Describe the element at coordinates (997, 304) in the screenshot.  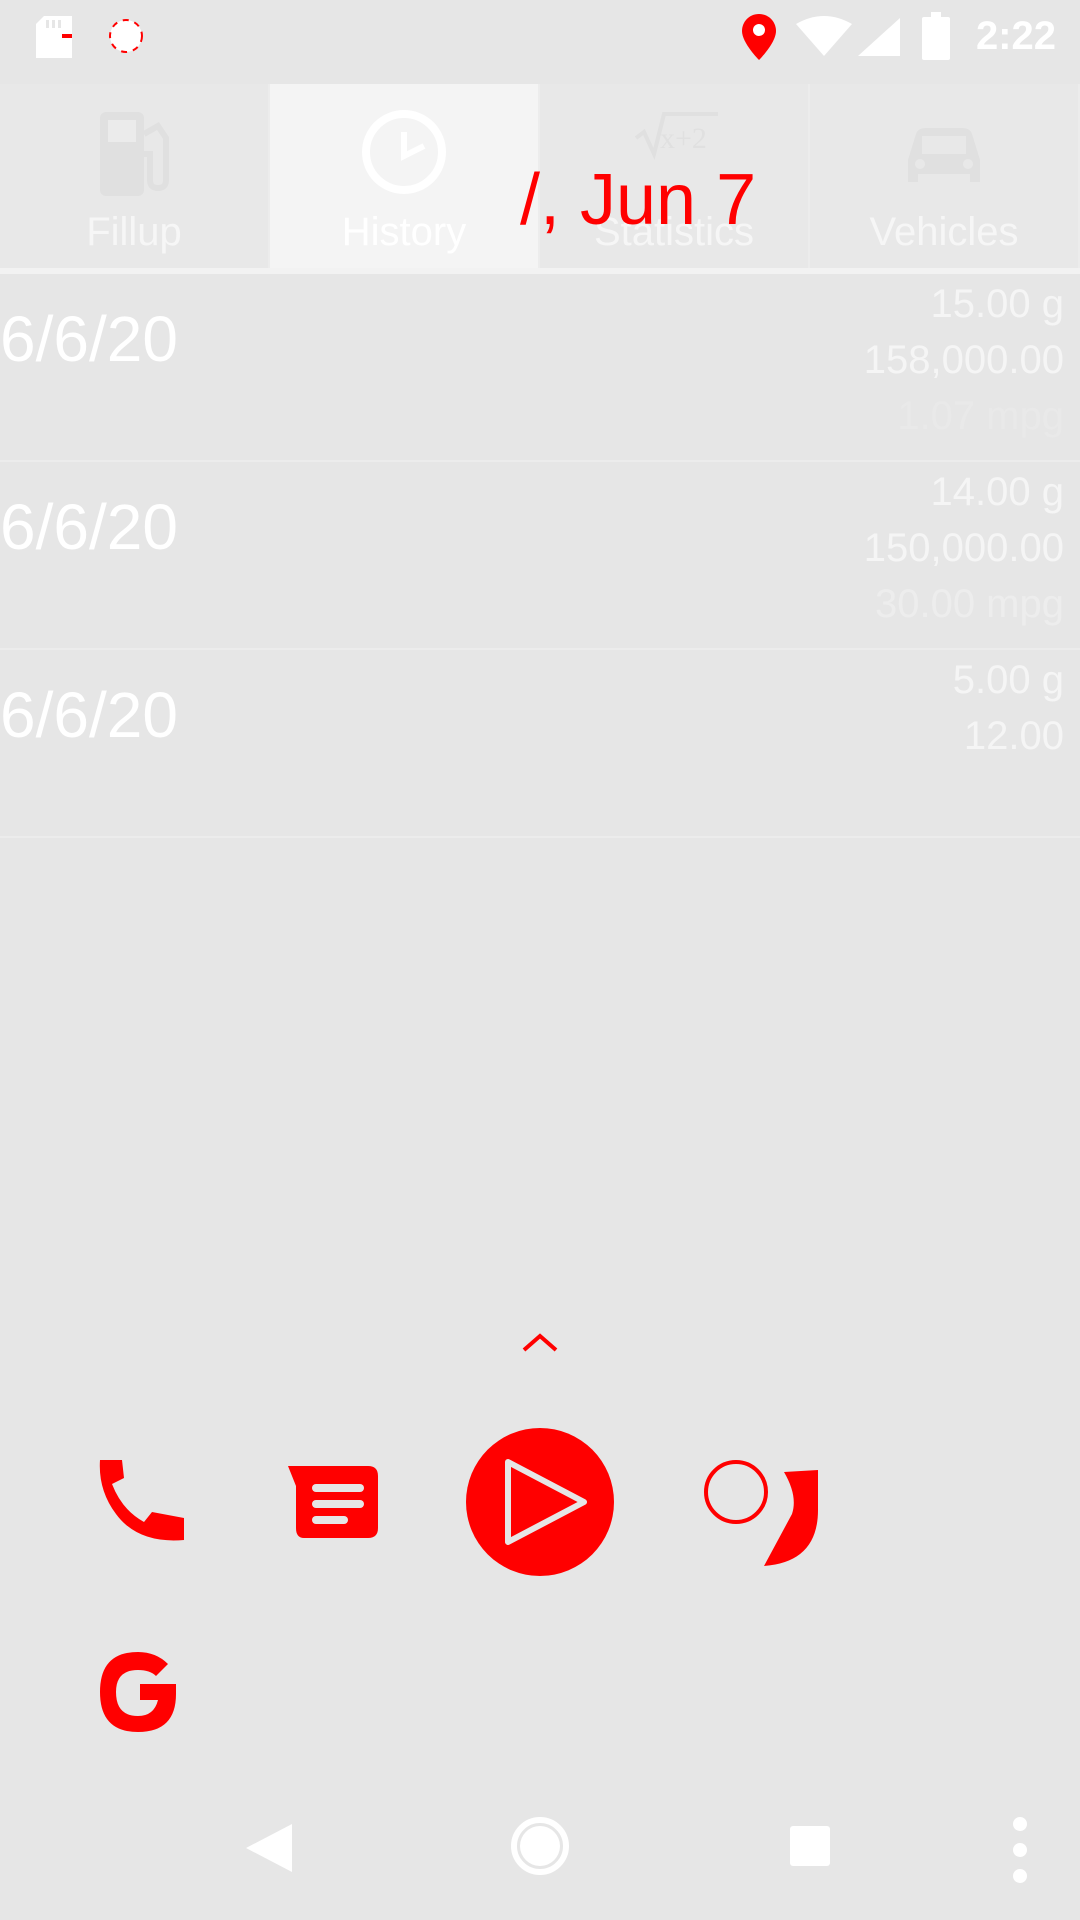
I see `row-gallons: 15.00 g` at that location.